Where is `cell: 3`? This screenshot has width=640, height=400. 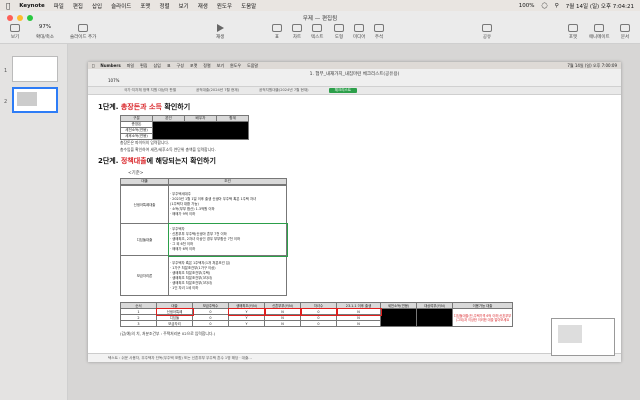 cell: 3 is located at coordinates (138, 323).